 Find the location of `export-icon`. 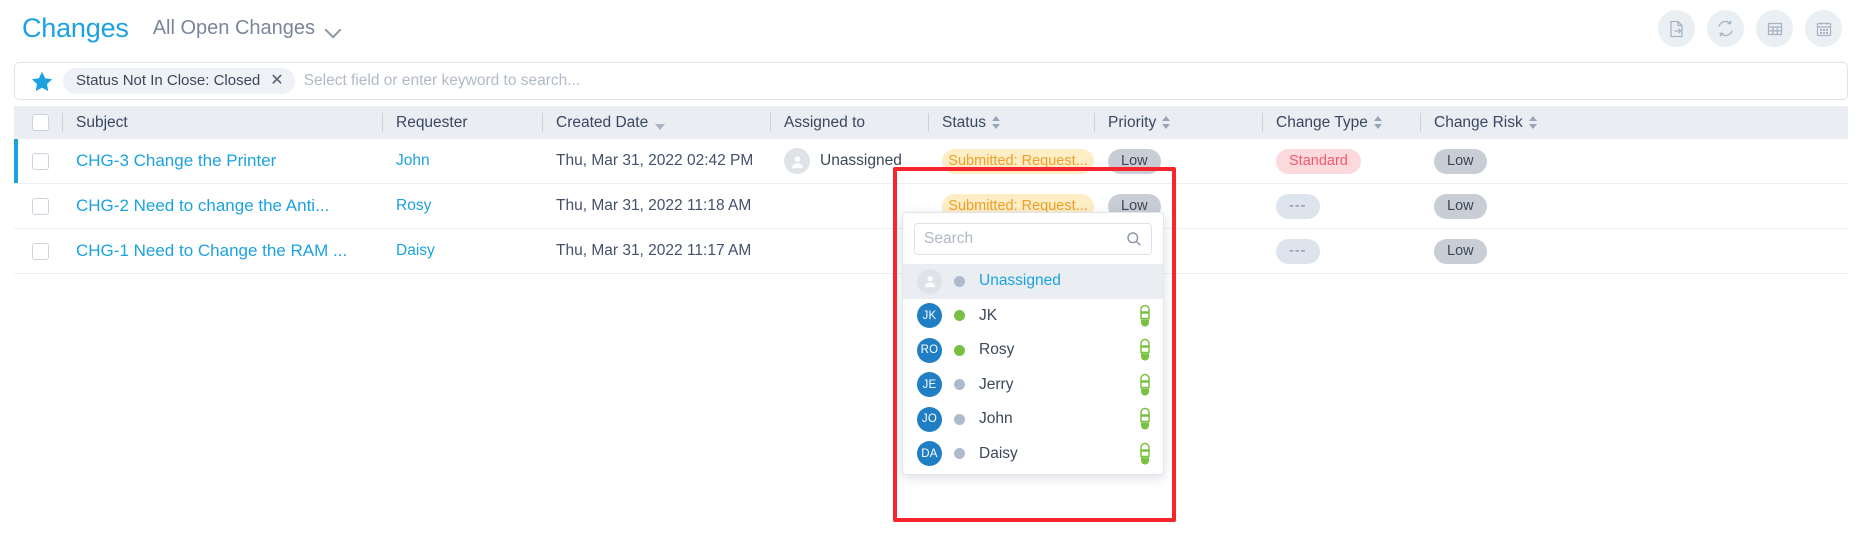

export-icon is located at coordinates (1676, 28).